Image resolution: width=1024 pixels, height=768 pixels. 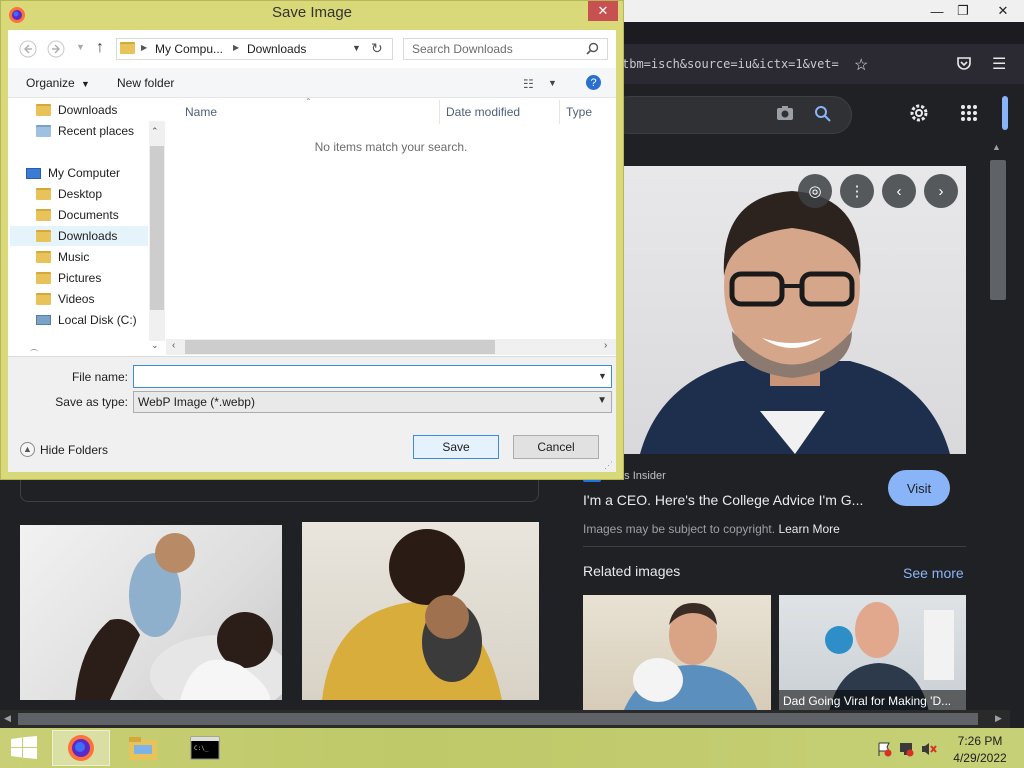 I want to click on nav-item-label: Recent places, so click(x=96, y=131).